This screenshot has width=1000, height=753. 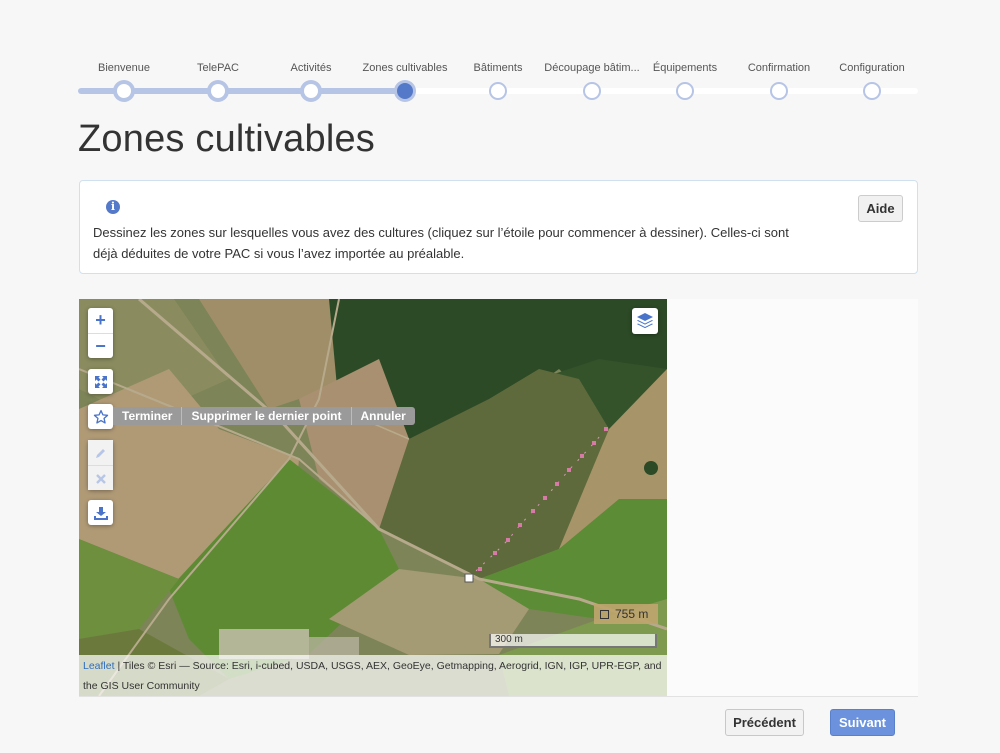 I want to click on help-button: Aide, so click(x=880, y=208).